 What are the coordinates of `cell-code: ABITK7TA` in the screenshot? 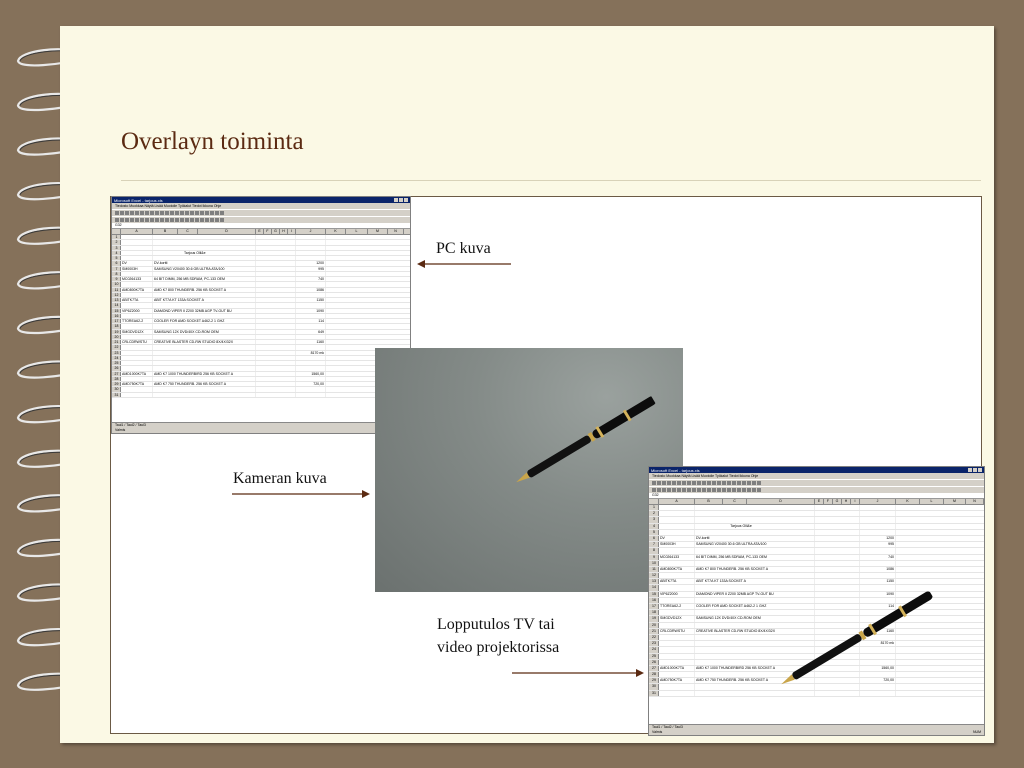 It's located at (677, 582).